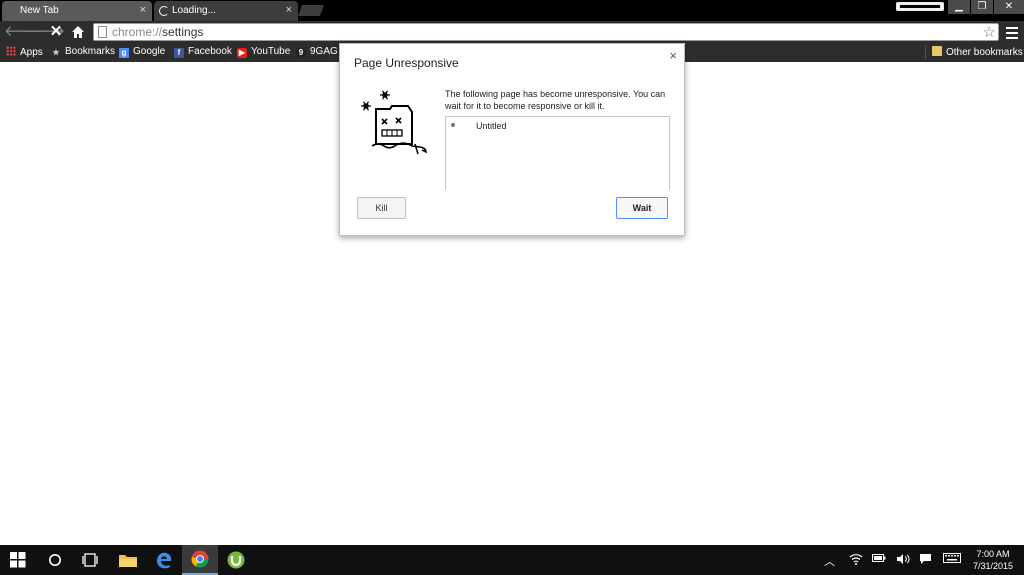  What do you see at coordinates (77, 11) in the screenshot?
I see `tab-new-tab: New Tab ×` at bounding box center [77, 11].